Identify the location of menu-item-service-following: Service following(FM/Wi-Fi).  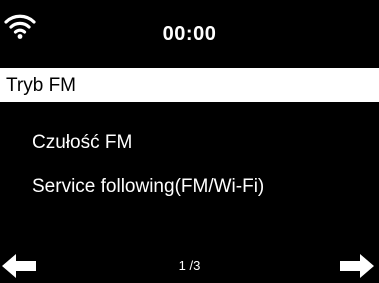
(148, 187).